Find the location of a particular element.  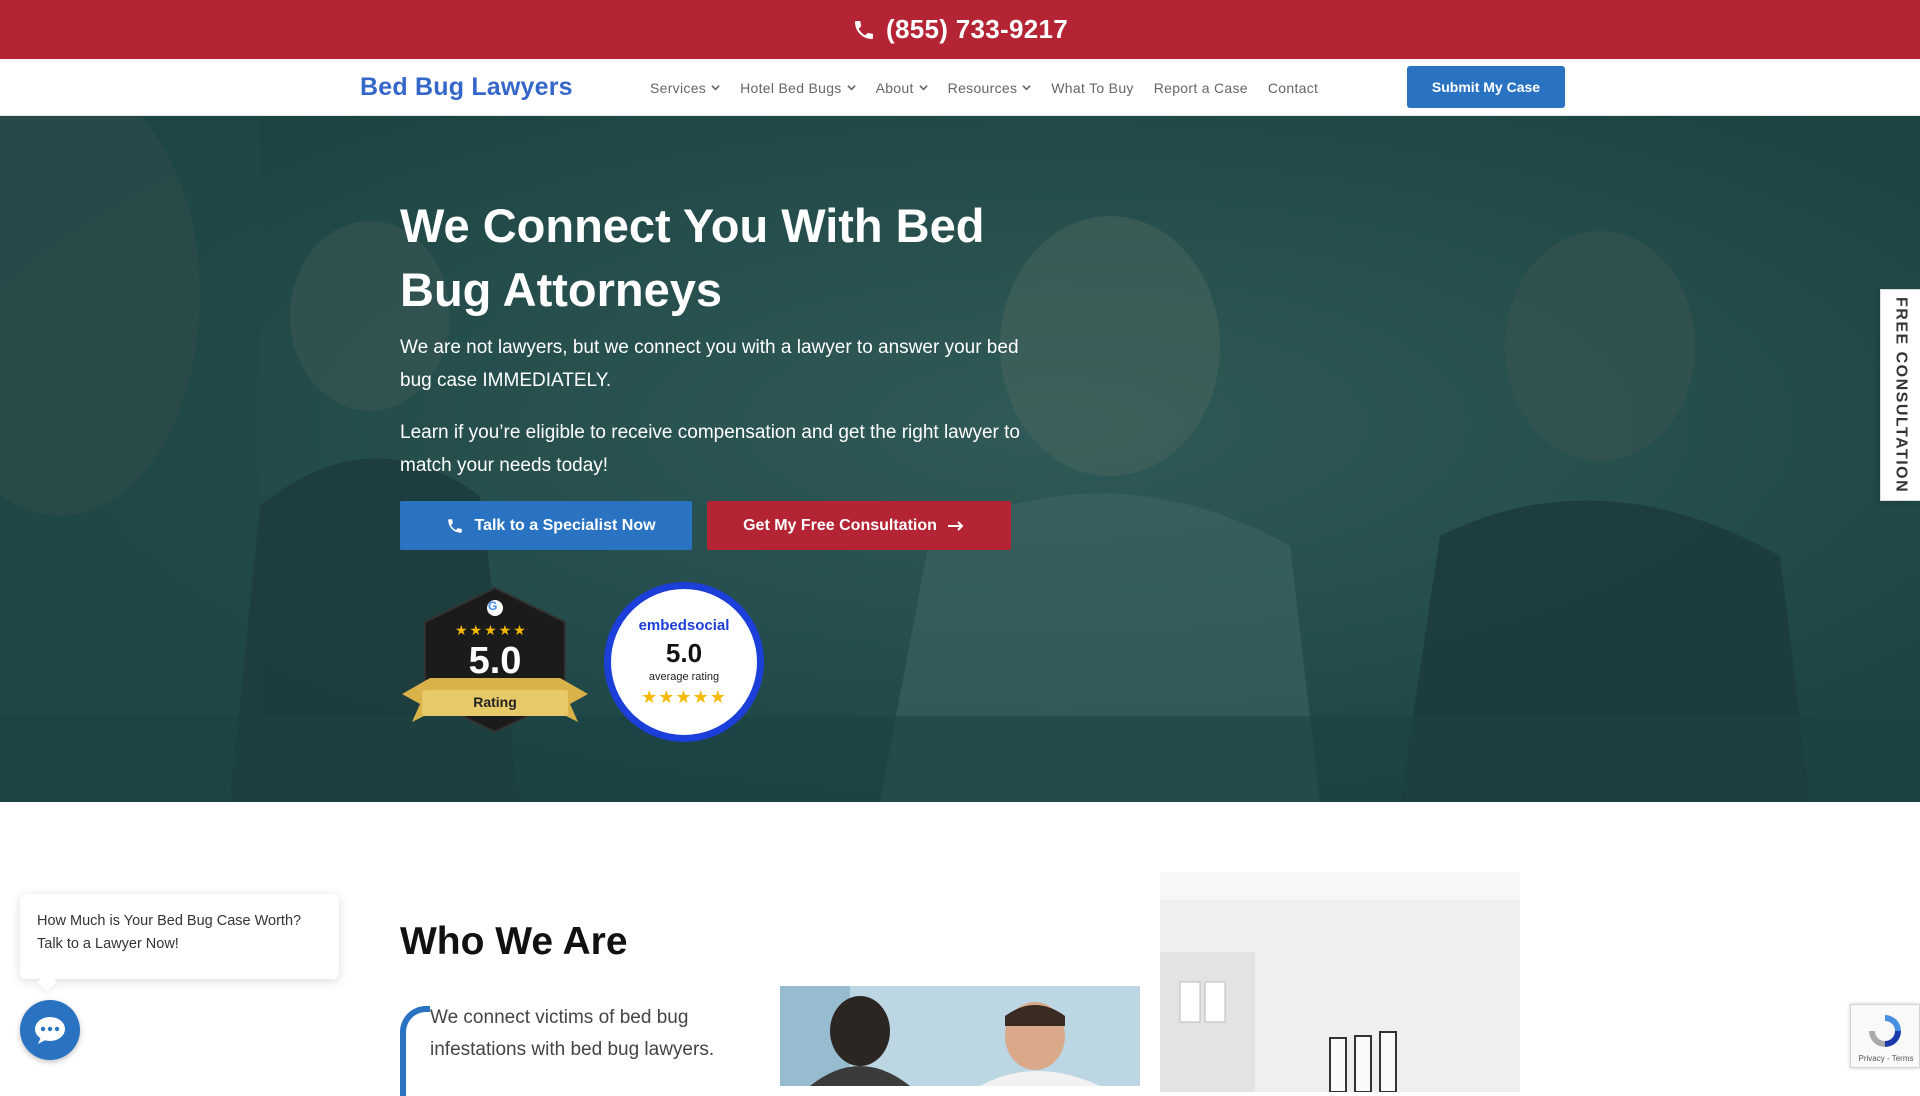

nav-item-hotel-bed-bugs: Hotel Bed Bugs is located at coordinates (798, 87).